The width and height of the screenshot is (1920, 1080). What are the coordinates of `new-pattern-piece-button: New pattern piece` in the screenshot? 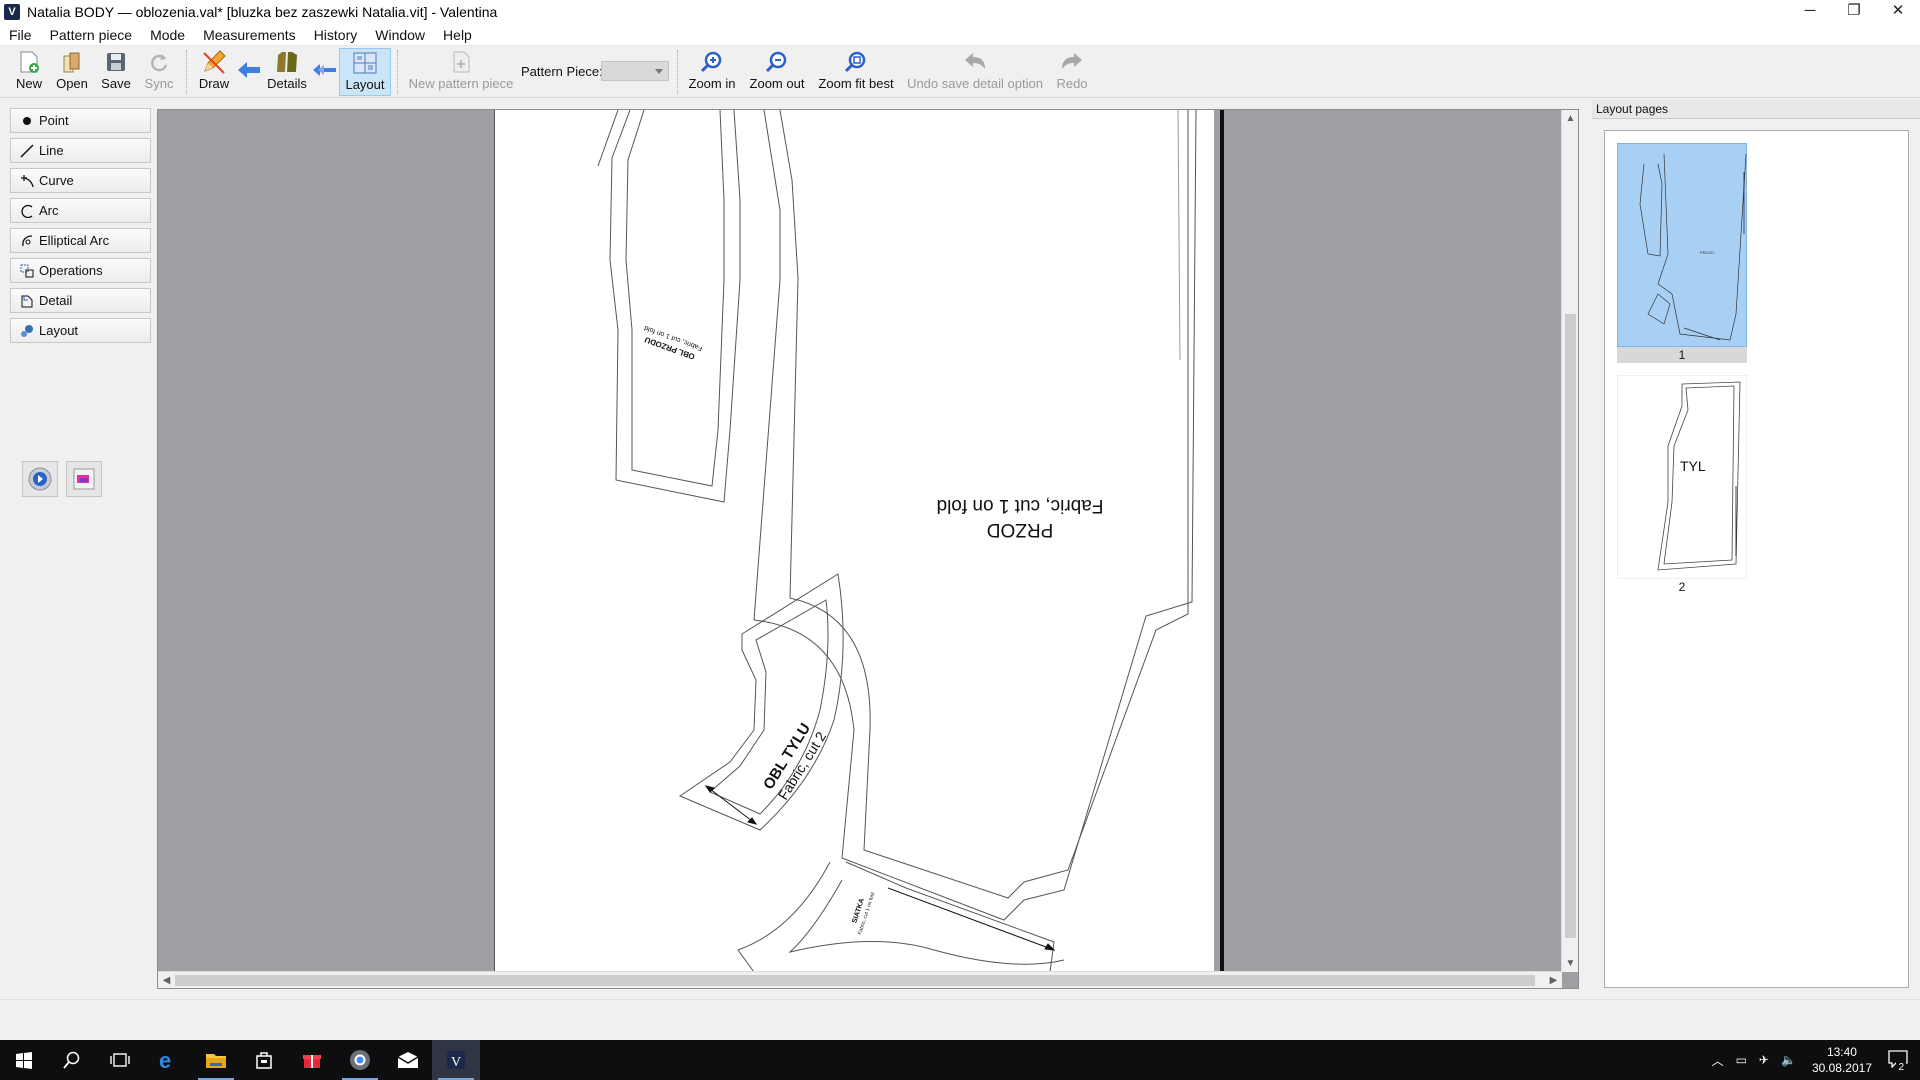 It's located at (461, 72).